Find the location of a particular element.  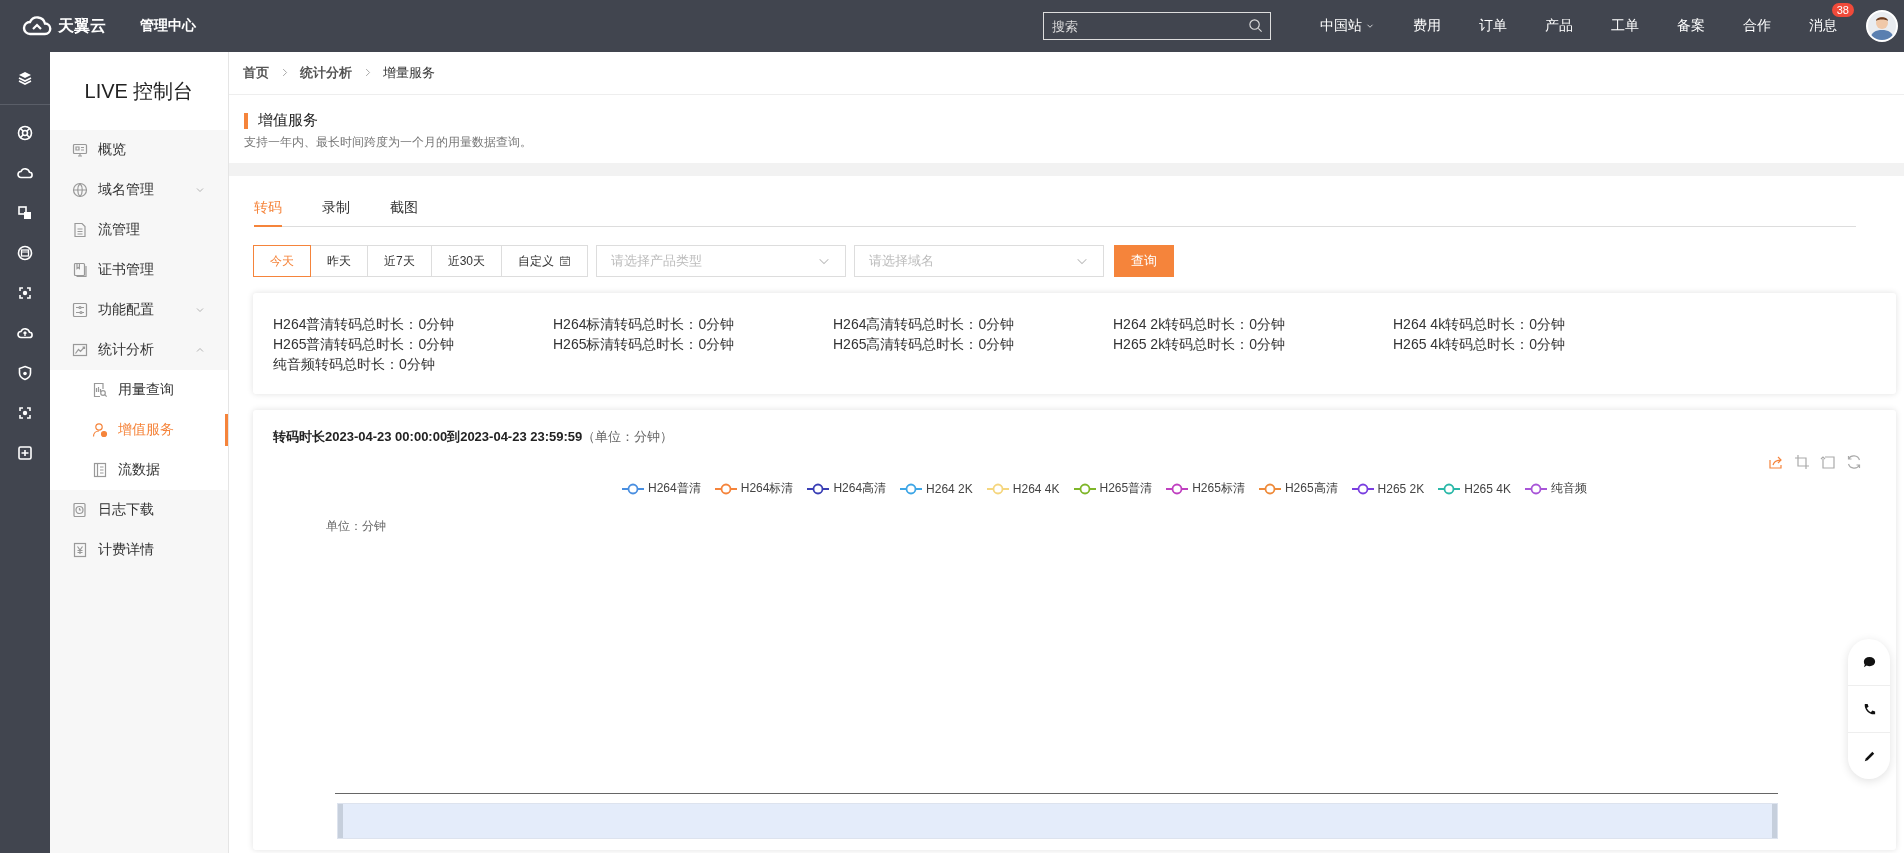

zoom-slider is located at coordinates (1057, 821).